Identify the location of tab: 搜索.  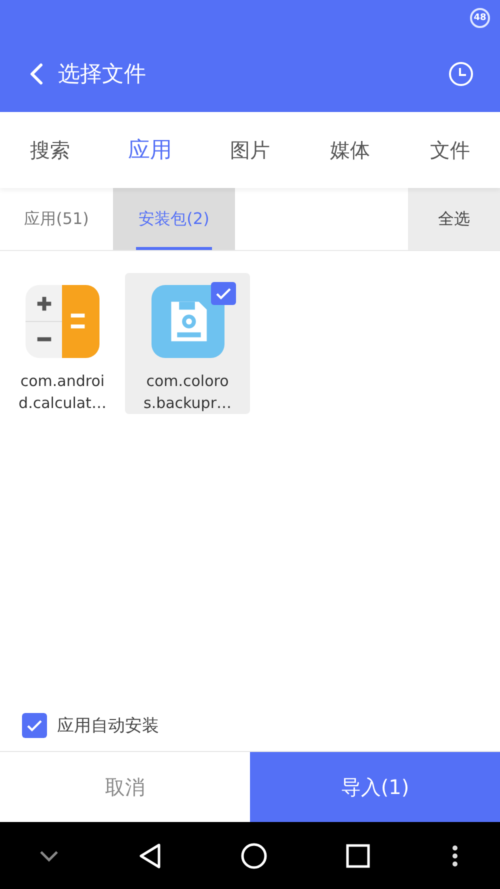
(50, 150).